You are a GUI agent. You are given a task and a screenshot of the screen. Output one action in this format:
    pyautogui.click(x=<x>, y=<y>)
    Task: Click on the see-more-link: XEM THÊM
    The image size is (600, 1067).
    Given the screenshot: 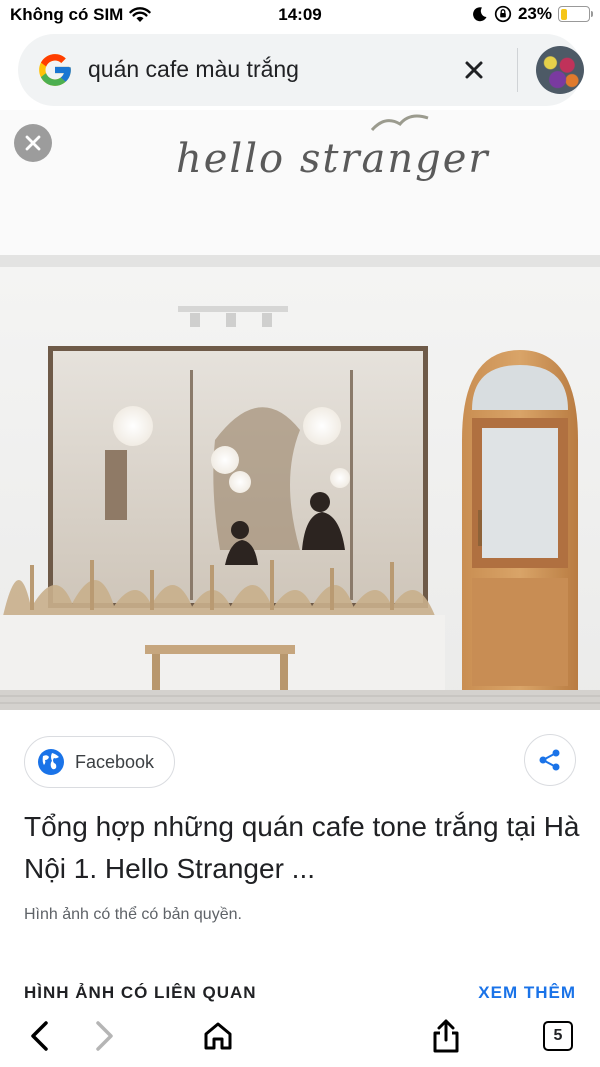 What is the action you would take?
    pyautogui.click(x=527, y=993)
    